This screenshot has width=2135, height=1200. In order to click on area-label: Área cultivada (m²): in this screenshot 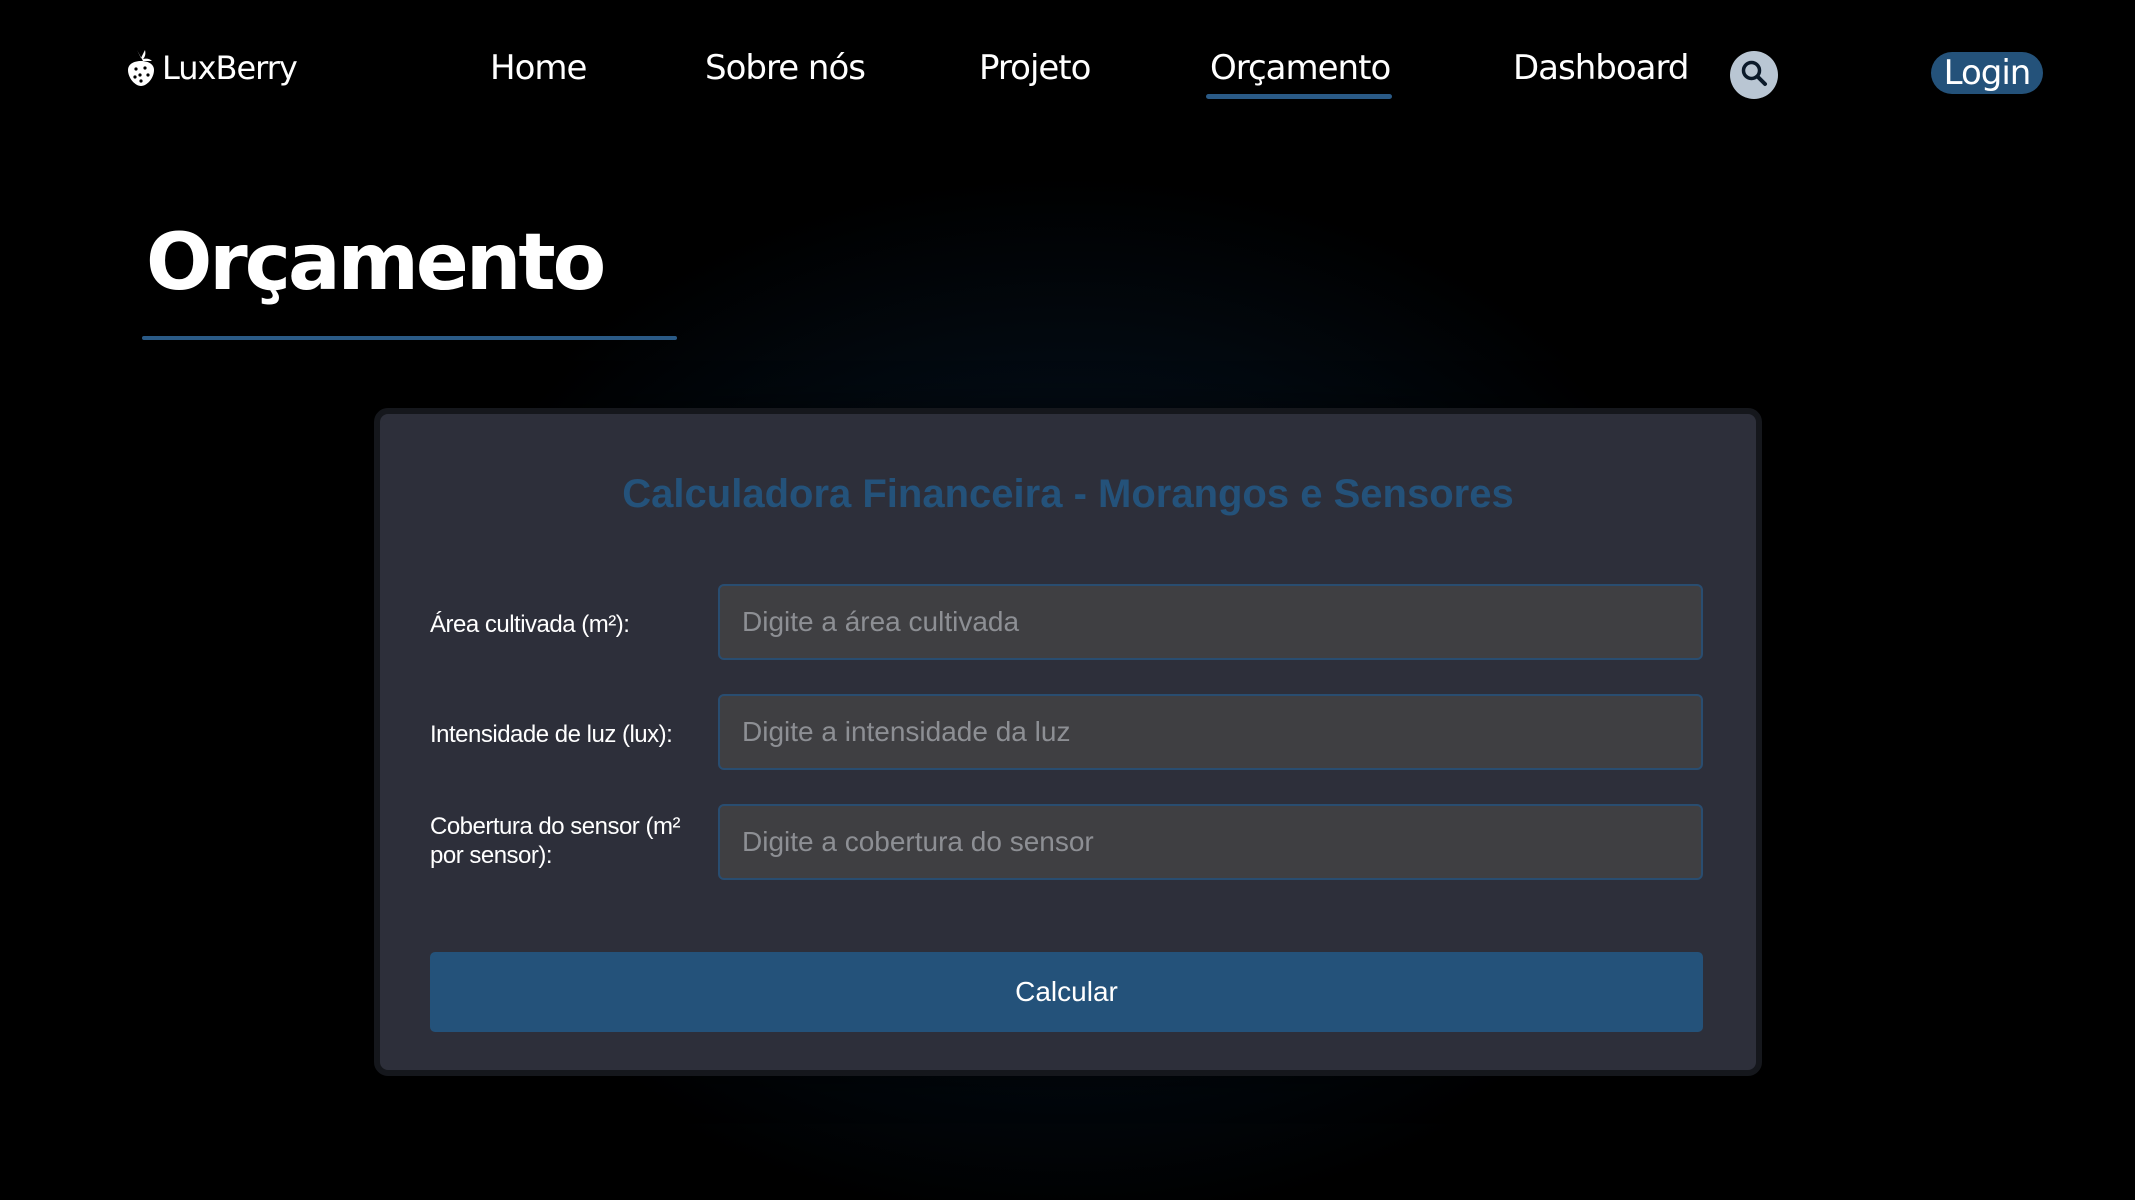, I will do `click(530, 624)`.